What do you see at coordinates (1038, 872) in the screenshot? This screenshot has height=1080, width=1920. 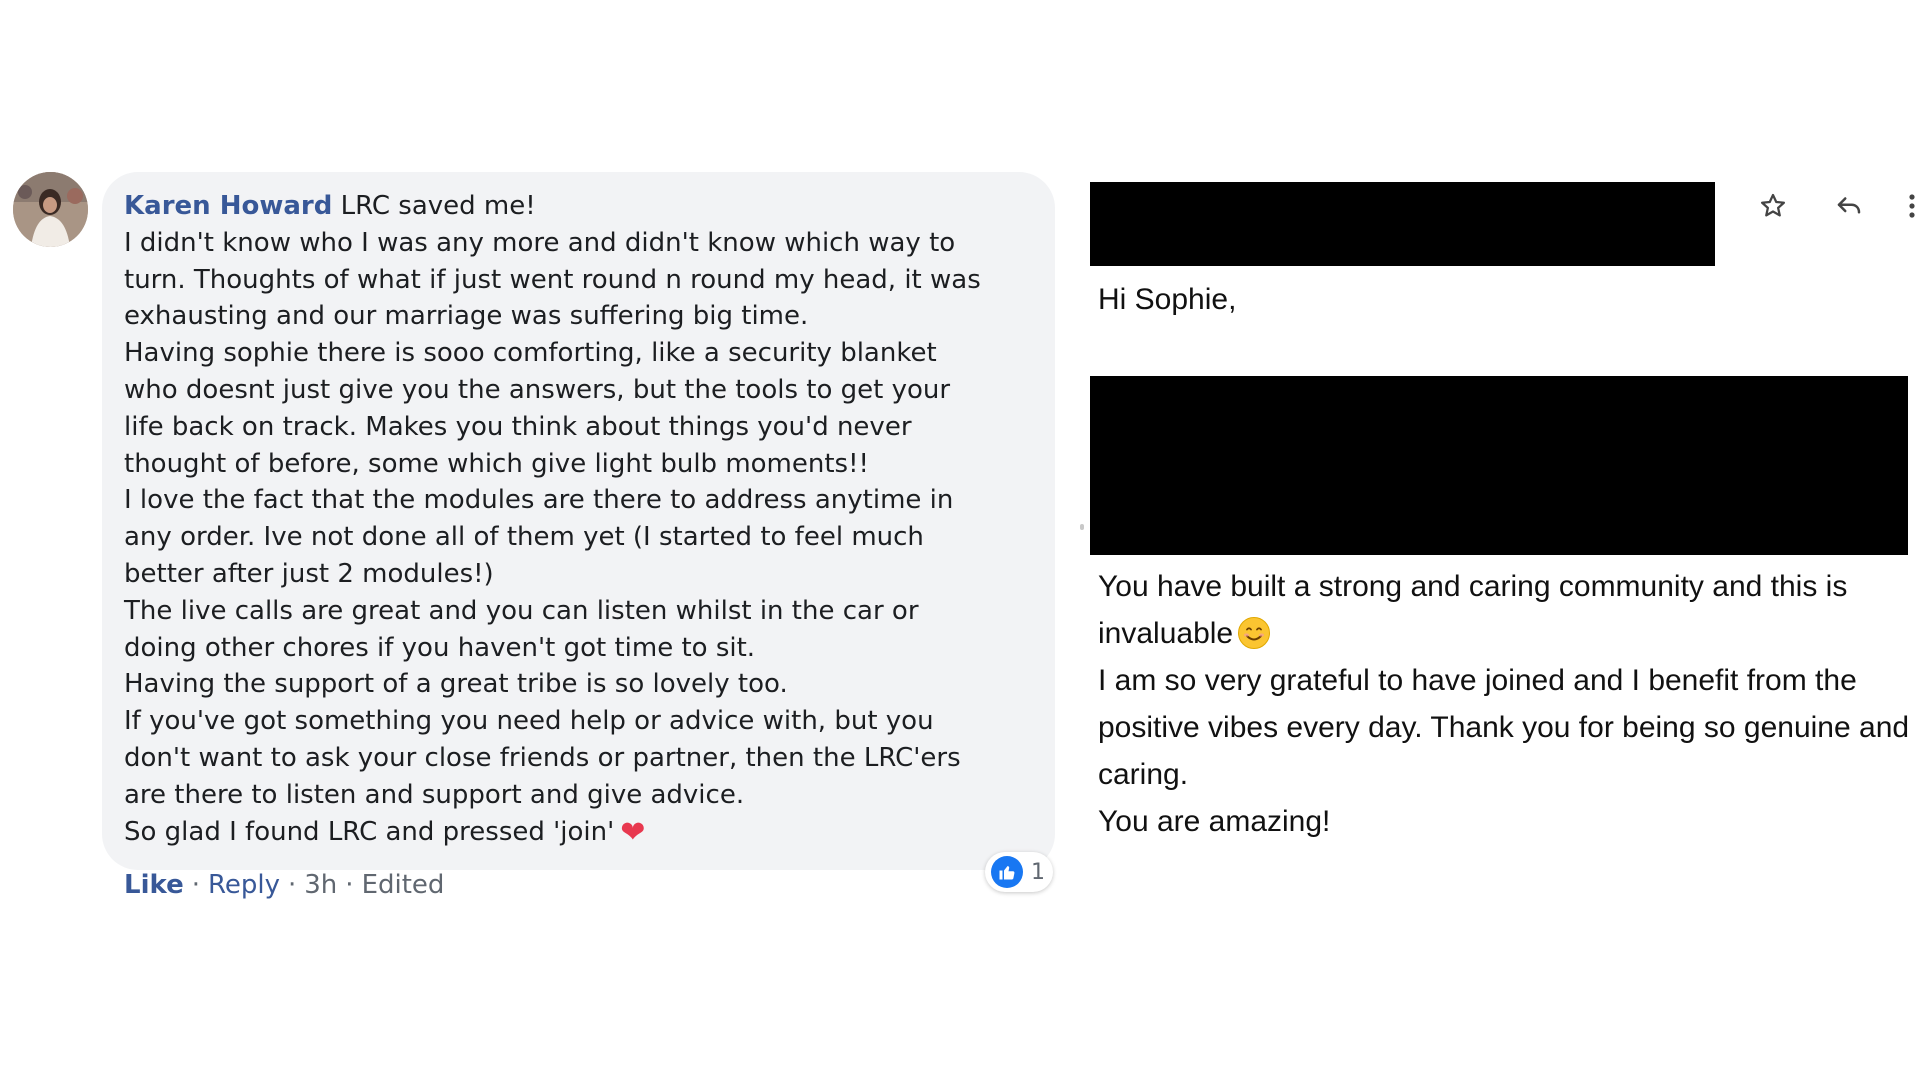 I see `reaction-count: 1` at bounding box center [1038, 872].